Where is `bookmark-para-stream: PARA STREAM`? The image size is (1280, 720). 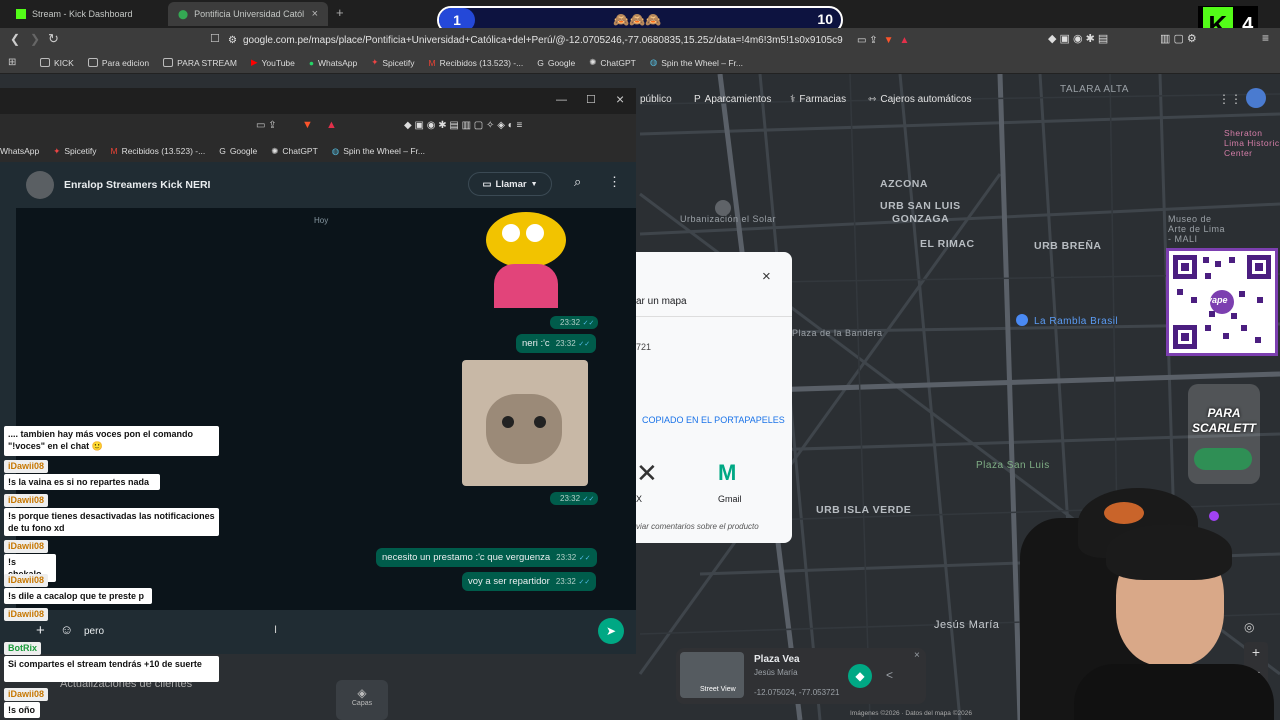
bookmark-para-stream: PARA STREAM is located at coordinates (200, 63).